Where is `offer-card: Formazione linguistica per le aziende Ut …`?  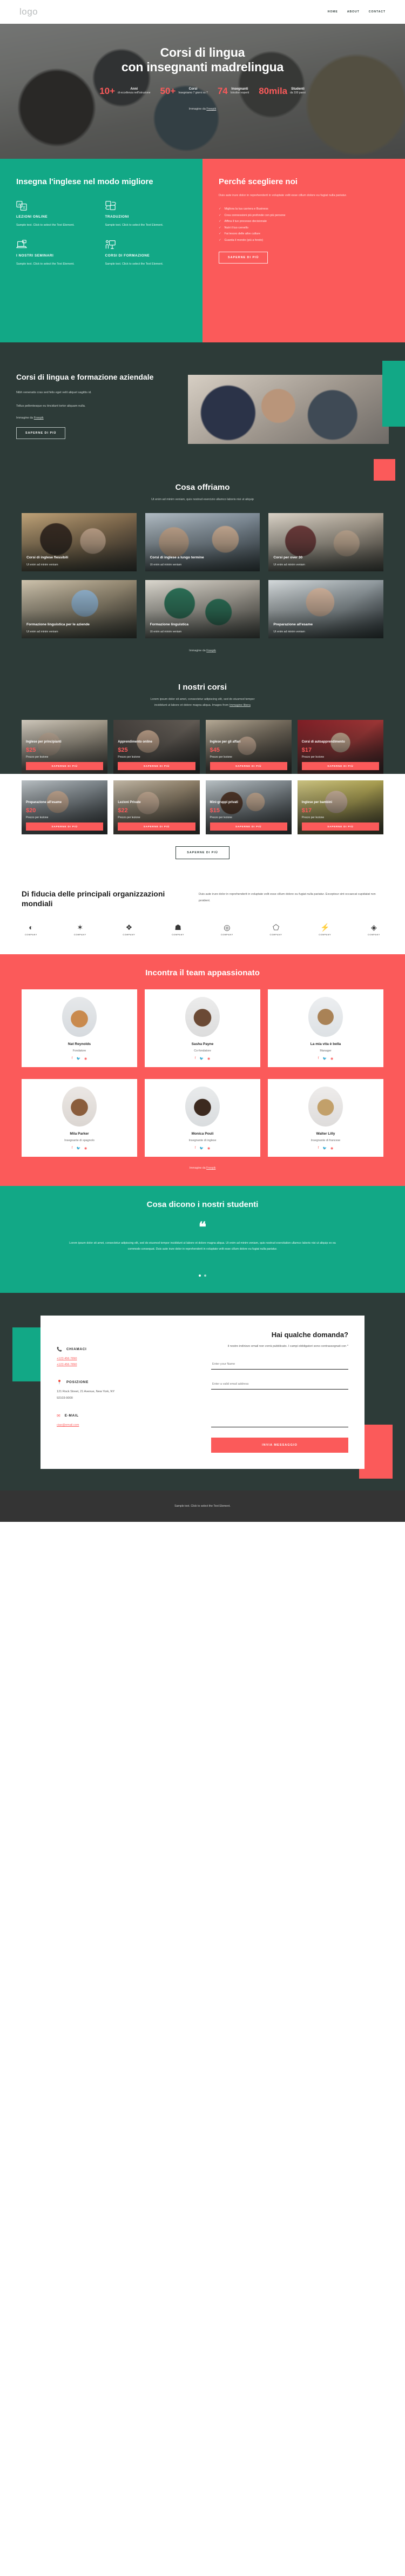 offer-card: Formazione linguistica per le aziende Ut … is located at coordinates (80, 609).